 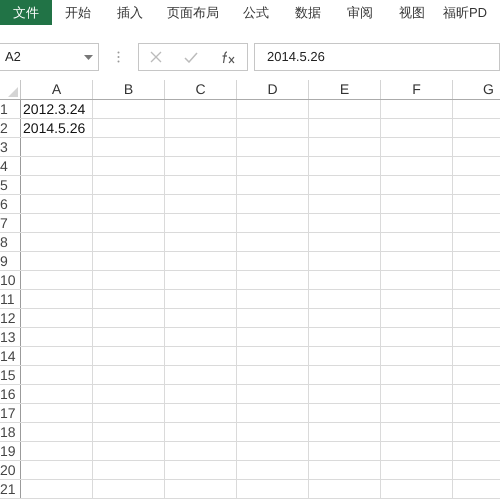 I want to click on ribbon-tab: 插入, so click(x=130, y=12).